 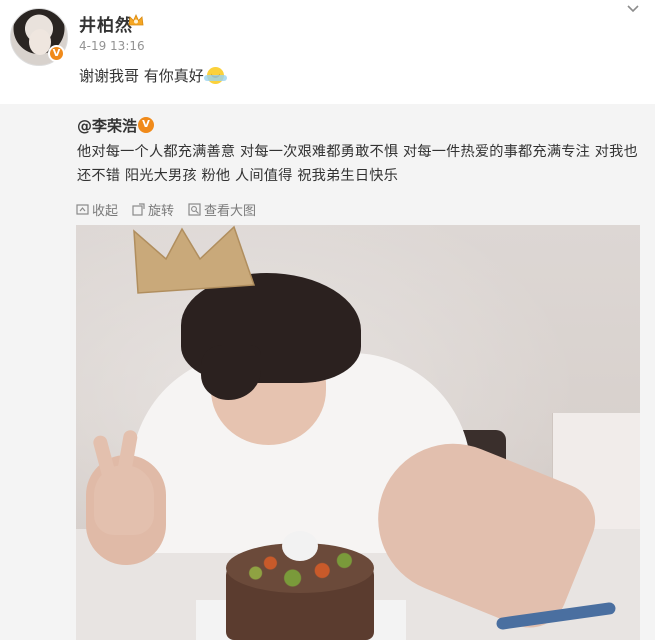 I want to click on image-toolbar: 收起 旋转 查看大图, so click(x=166, y=209).